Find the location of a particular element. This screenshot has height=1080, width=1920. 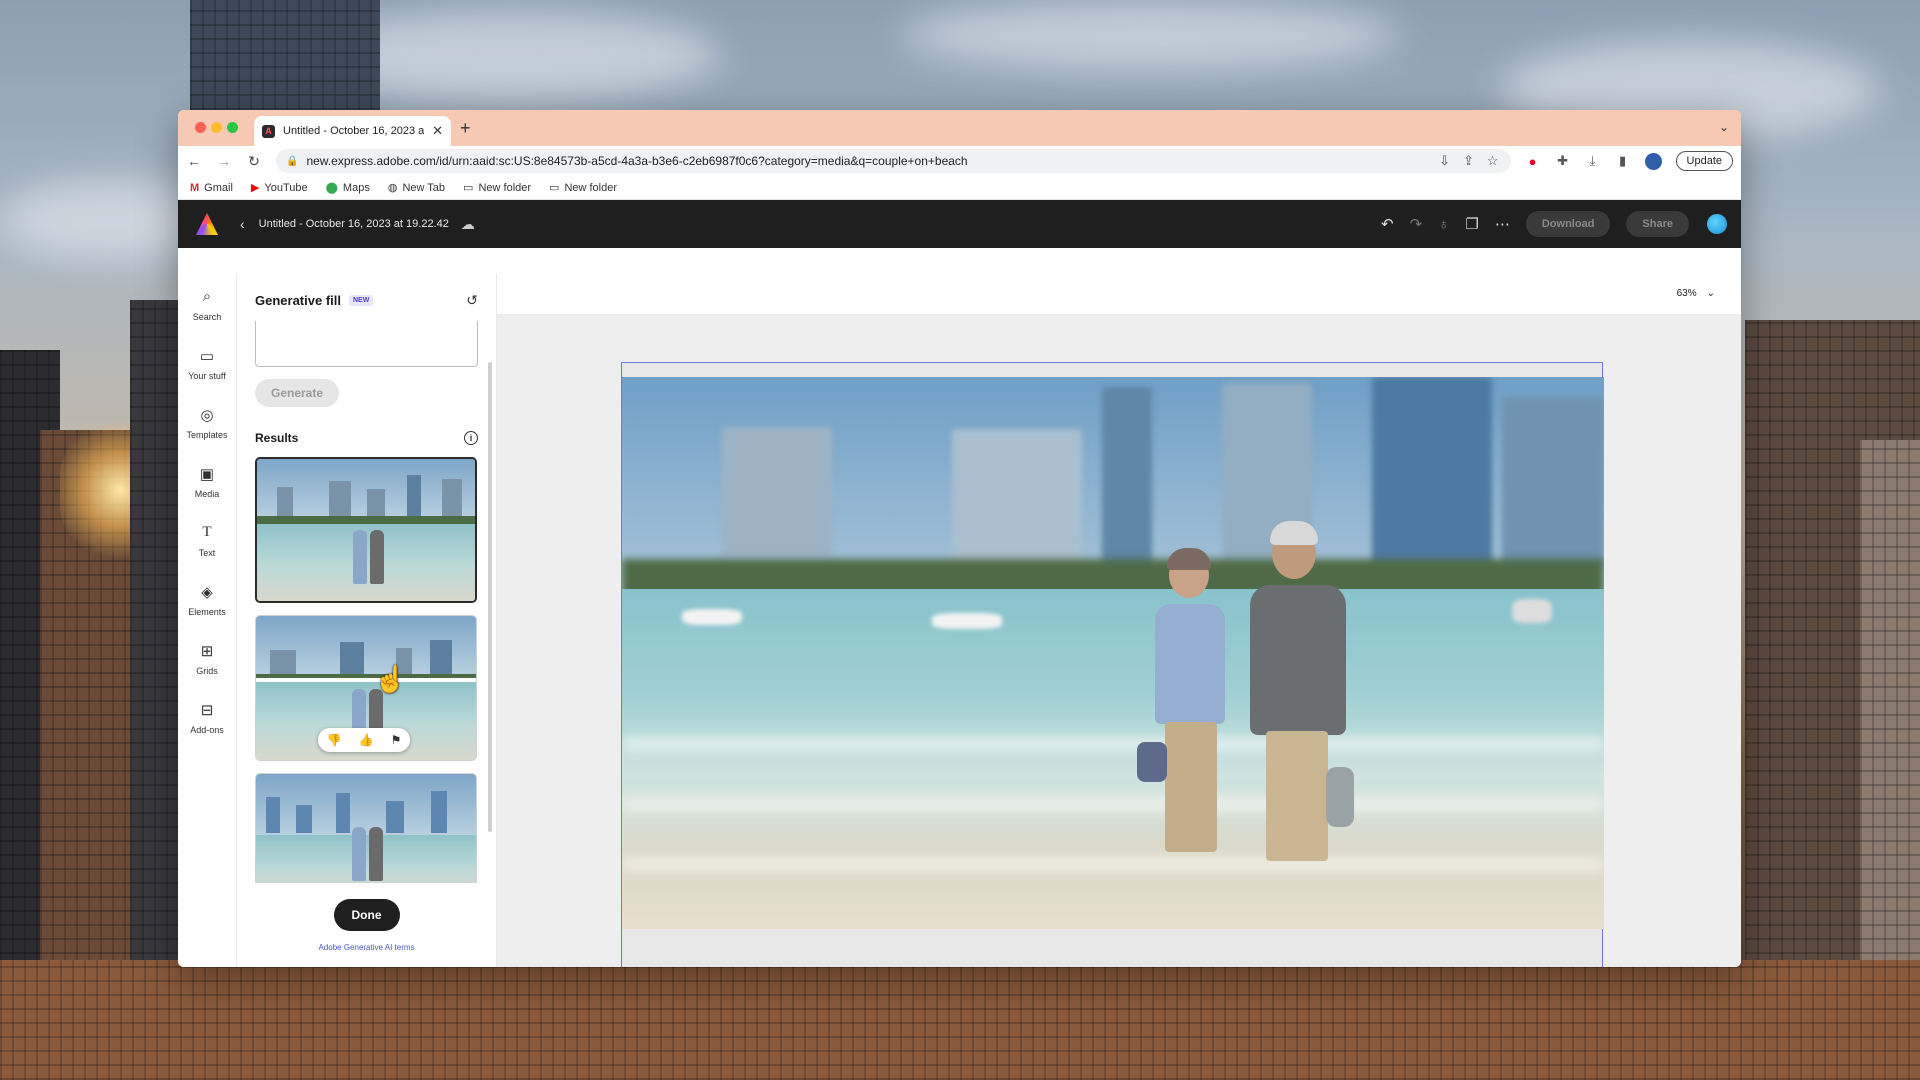

lock-icon: 🔒 is located at coordinates (292, 161).